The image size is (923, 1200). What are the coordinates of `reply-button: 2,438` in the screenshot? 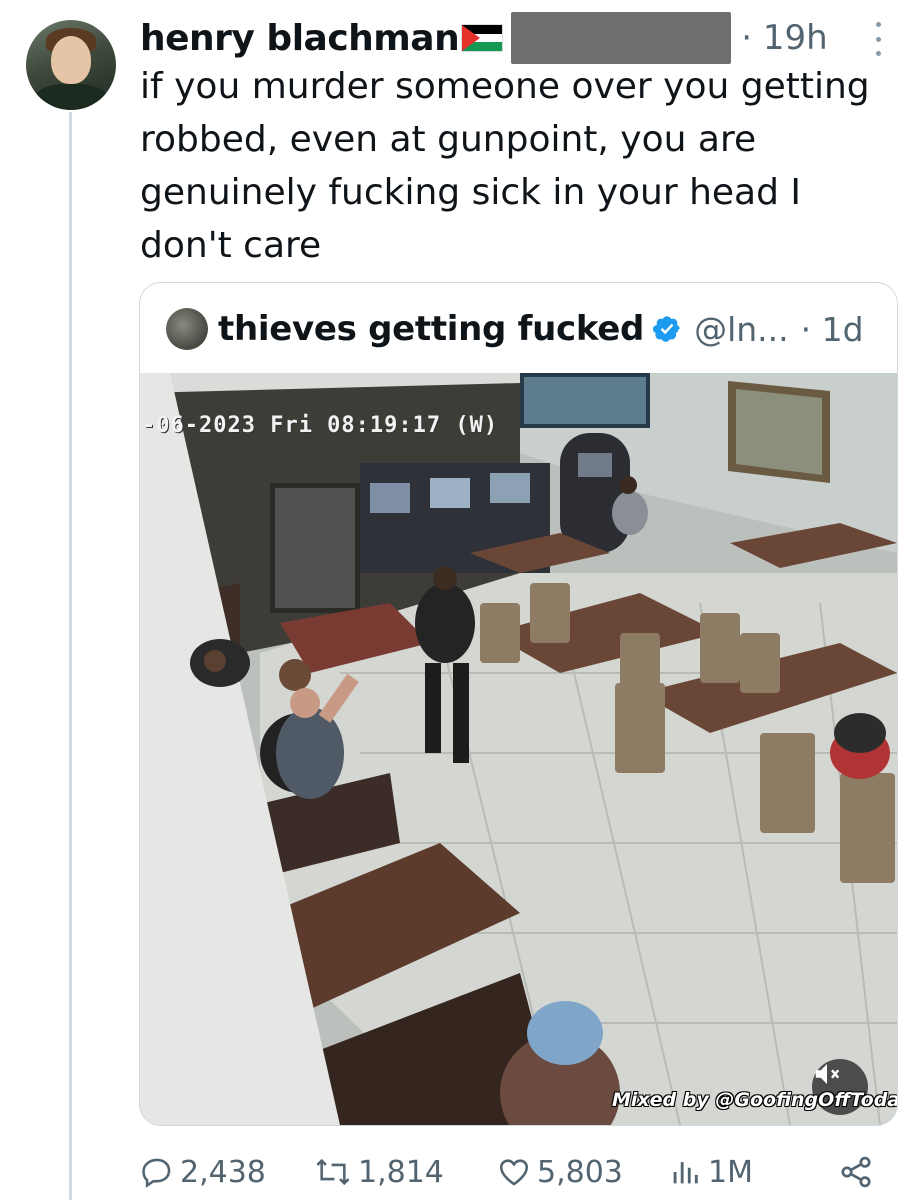 It's located at (203, 1172).